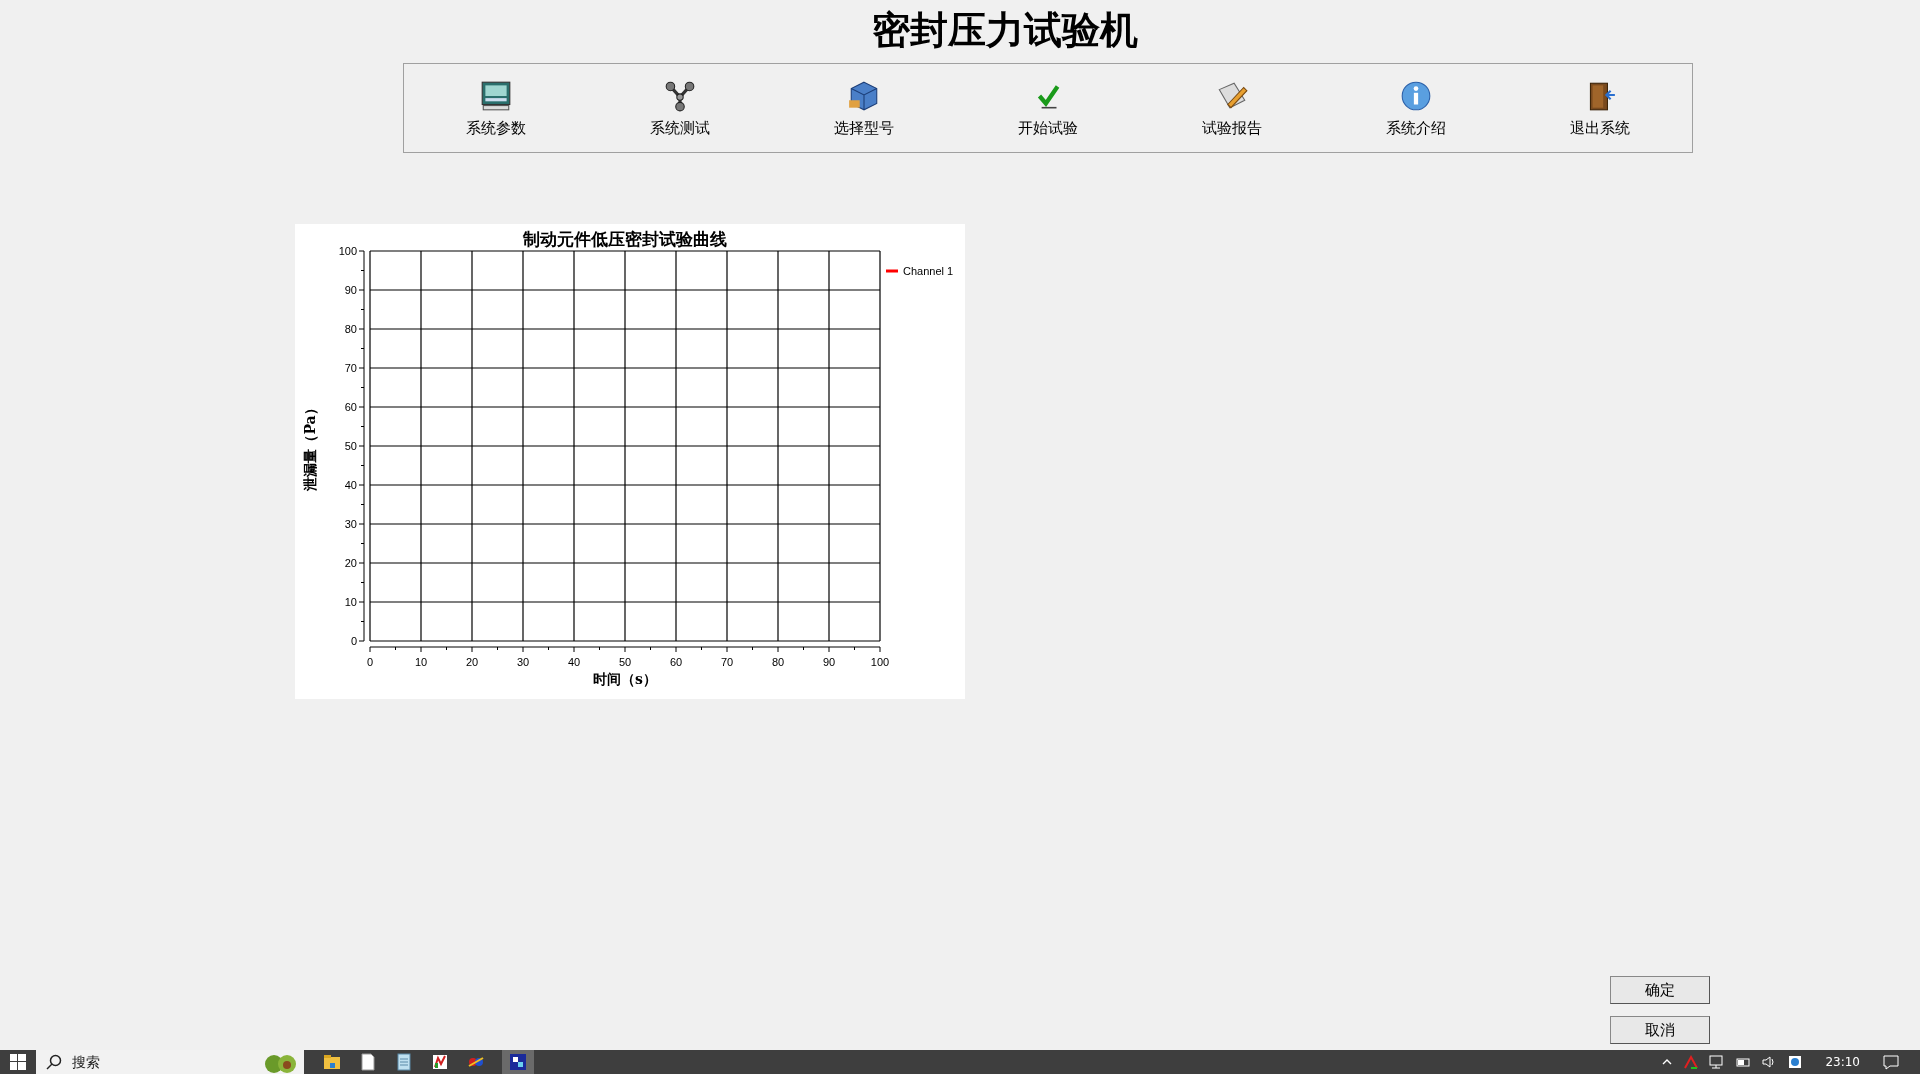  I want to click on x-tick-label: 40, so click(574, 662).